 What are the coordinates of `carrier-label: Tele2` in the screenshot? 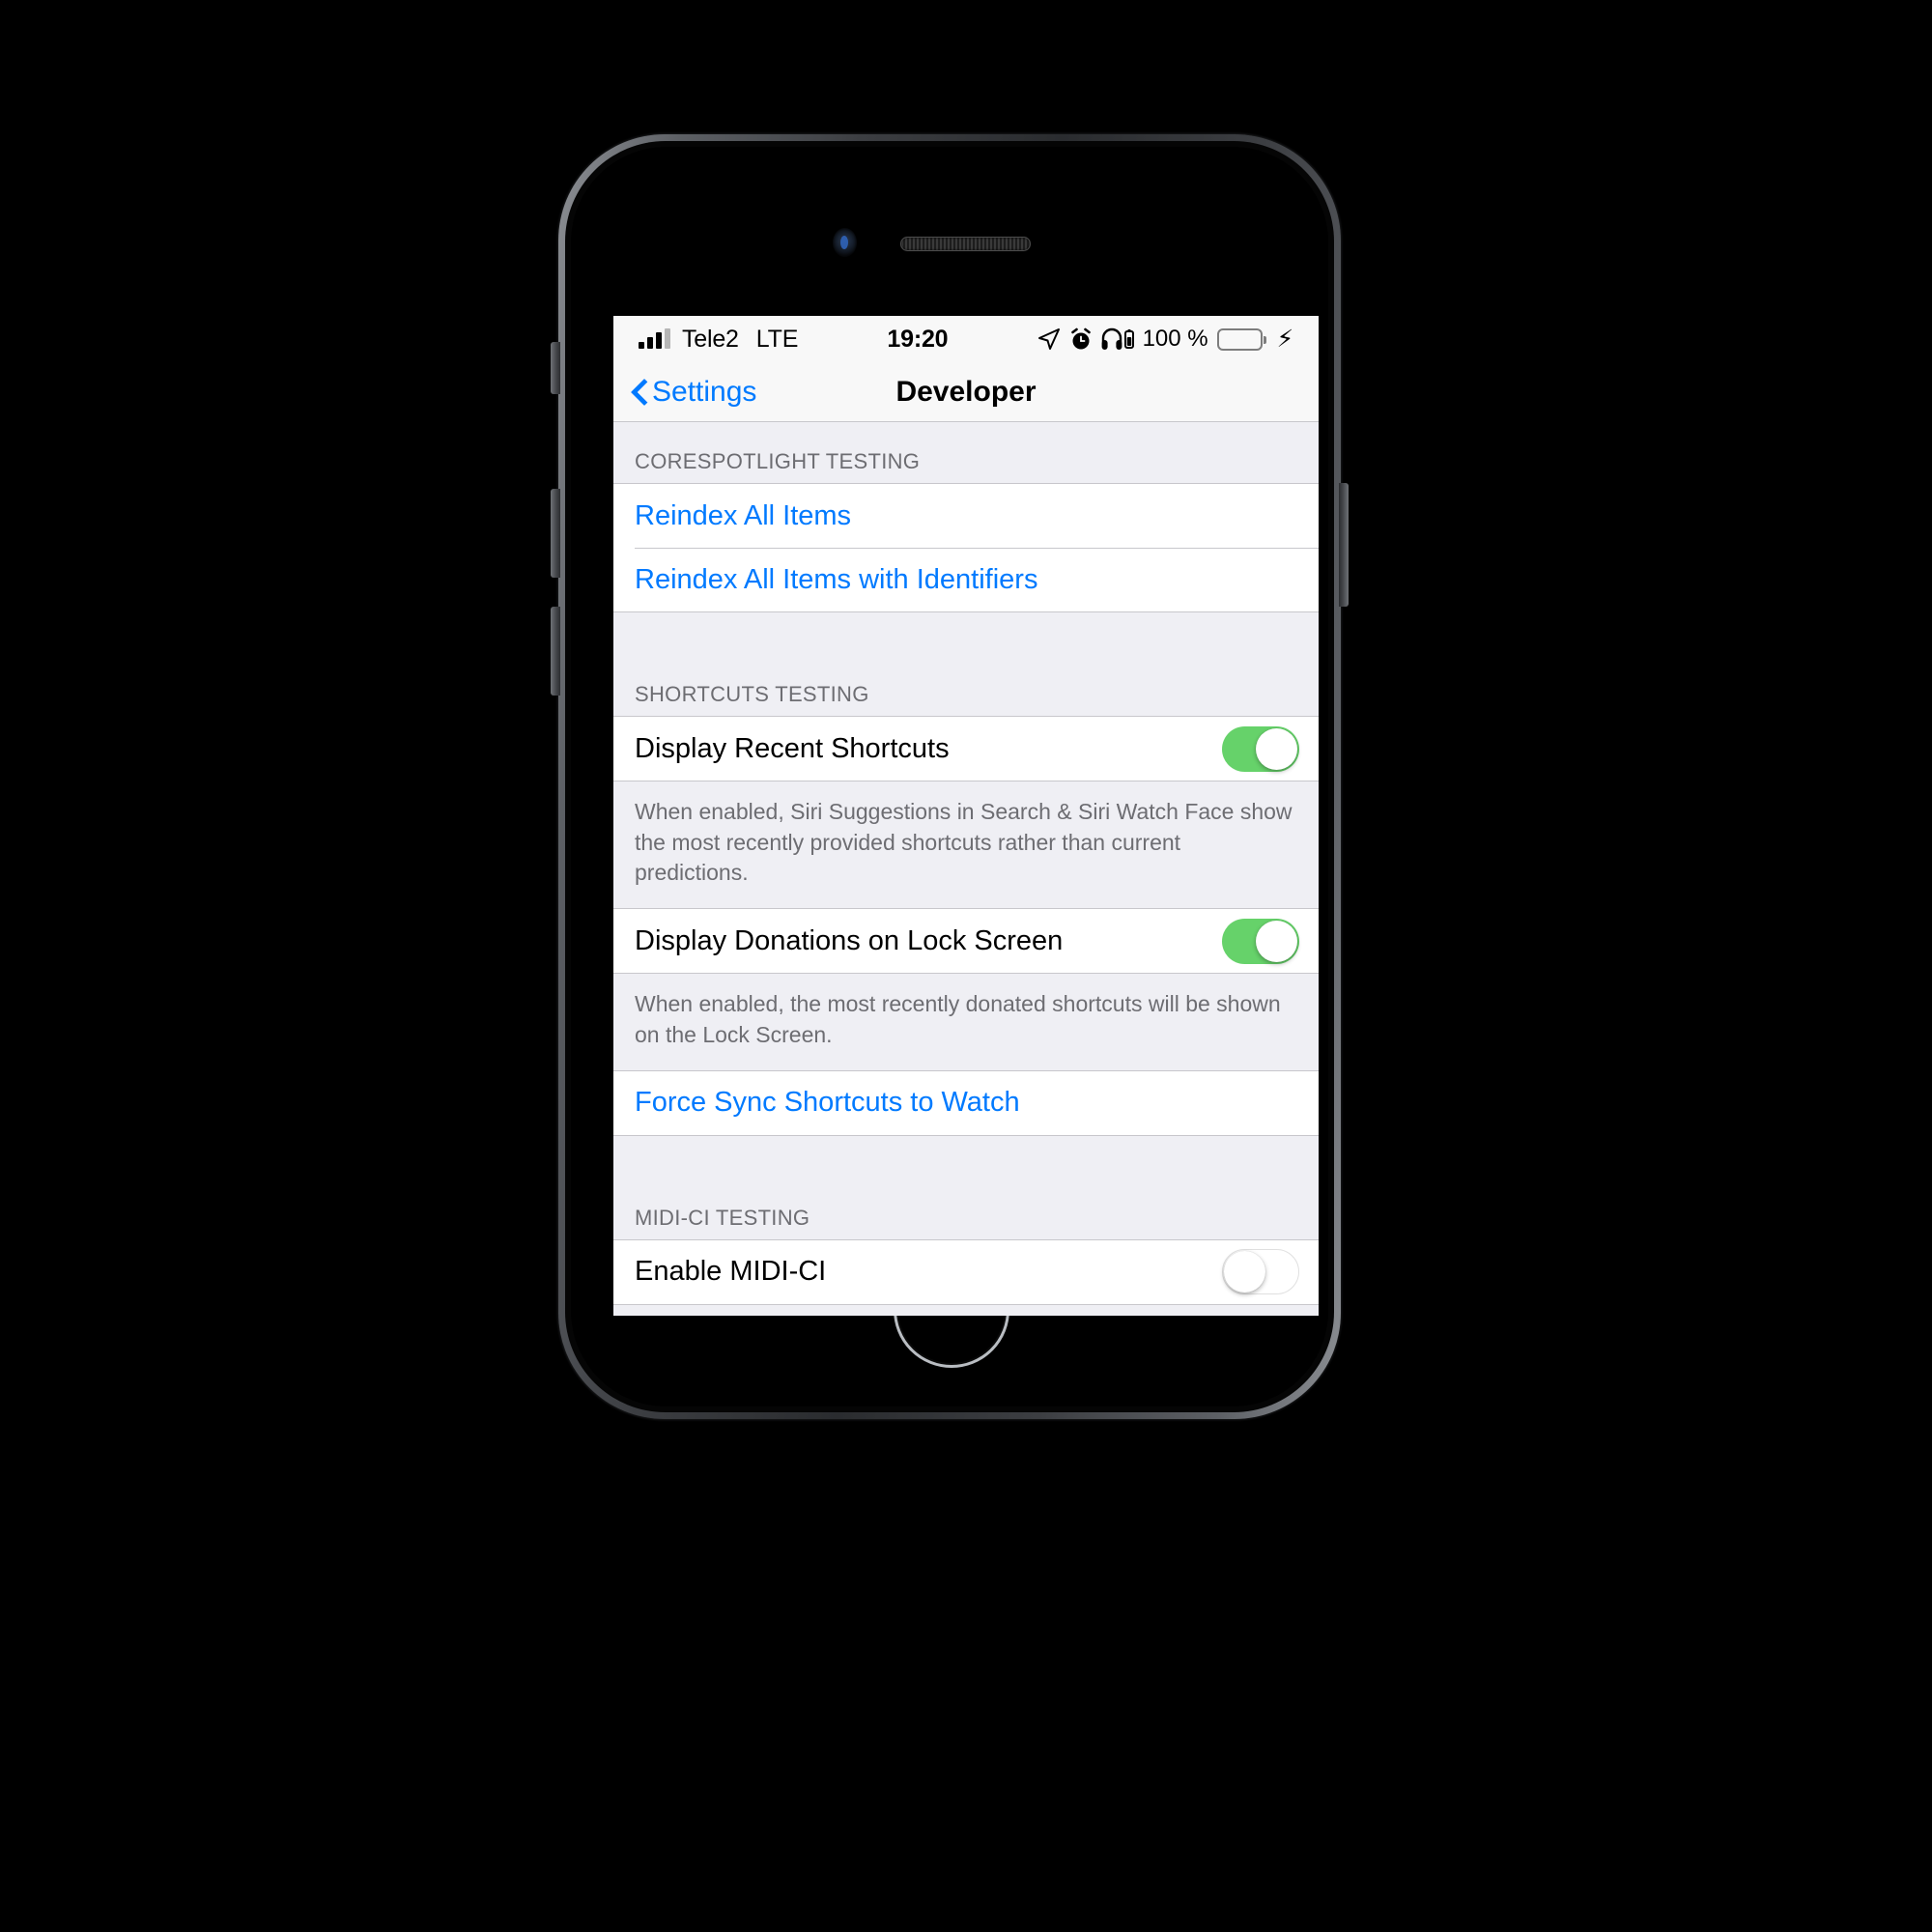 It's located at (710, 339).